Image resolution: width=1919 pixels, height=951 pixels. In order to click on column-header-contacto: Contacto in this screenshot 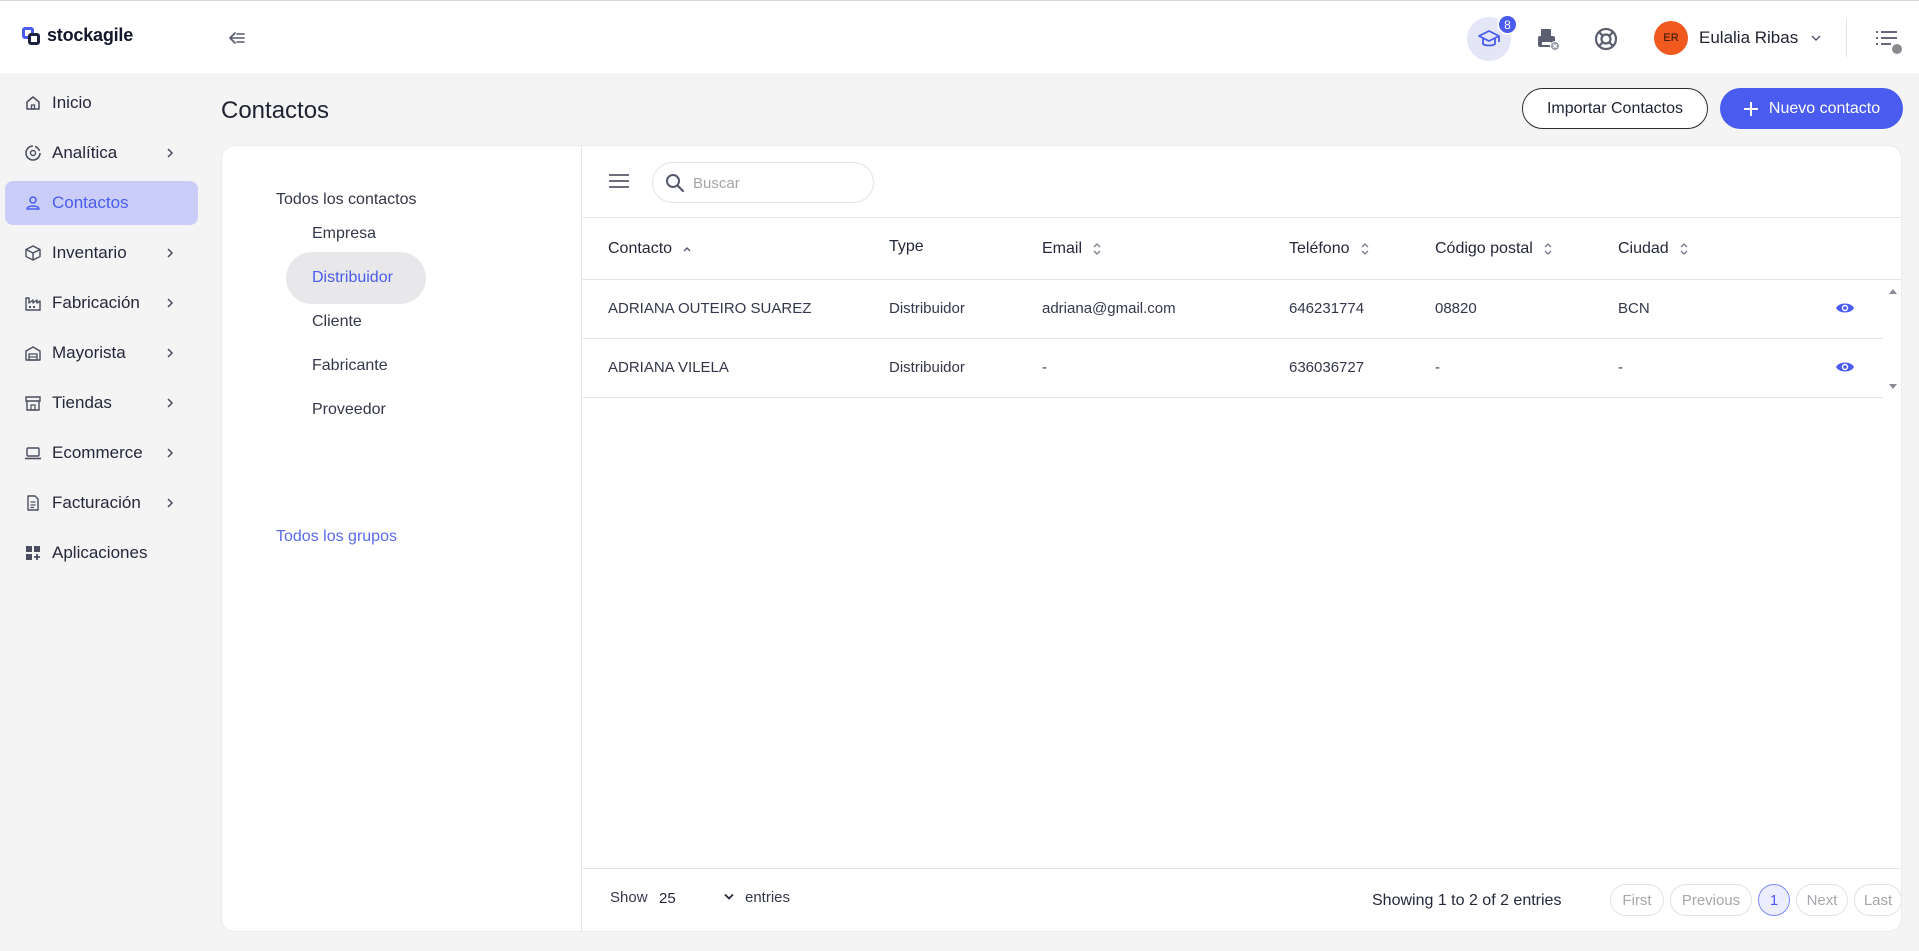, I will do `click(650, 249)`.